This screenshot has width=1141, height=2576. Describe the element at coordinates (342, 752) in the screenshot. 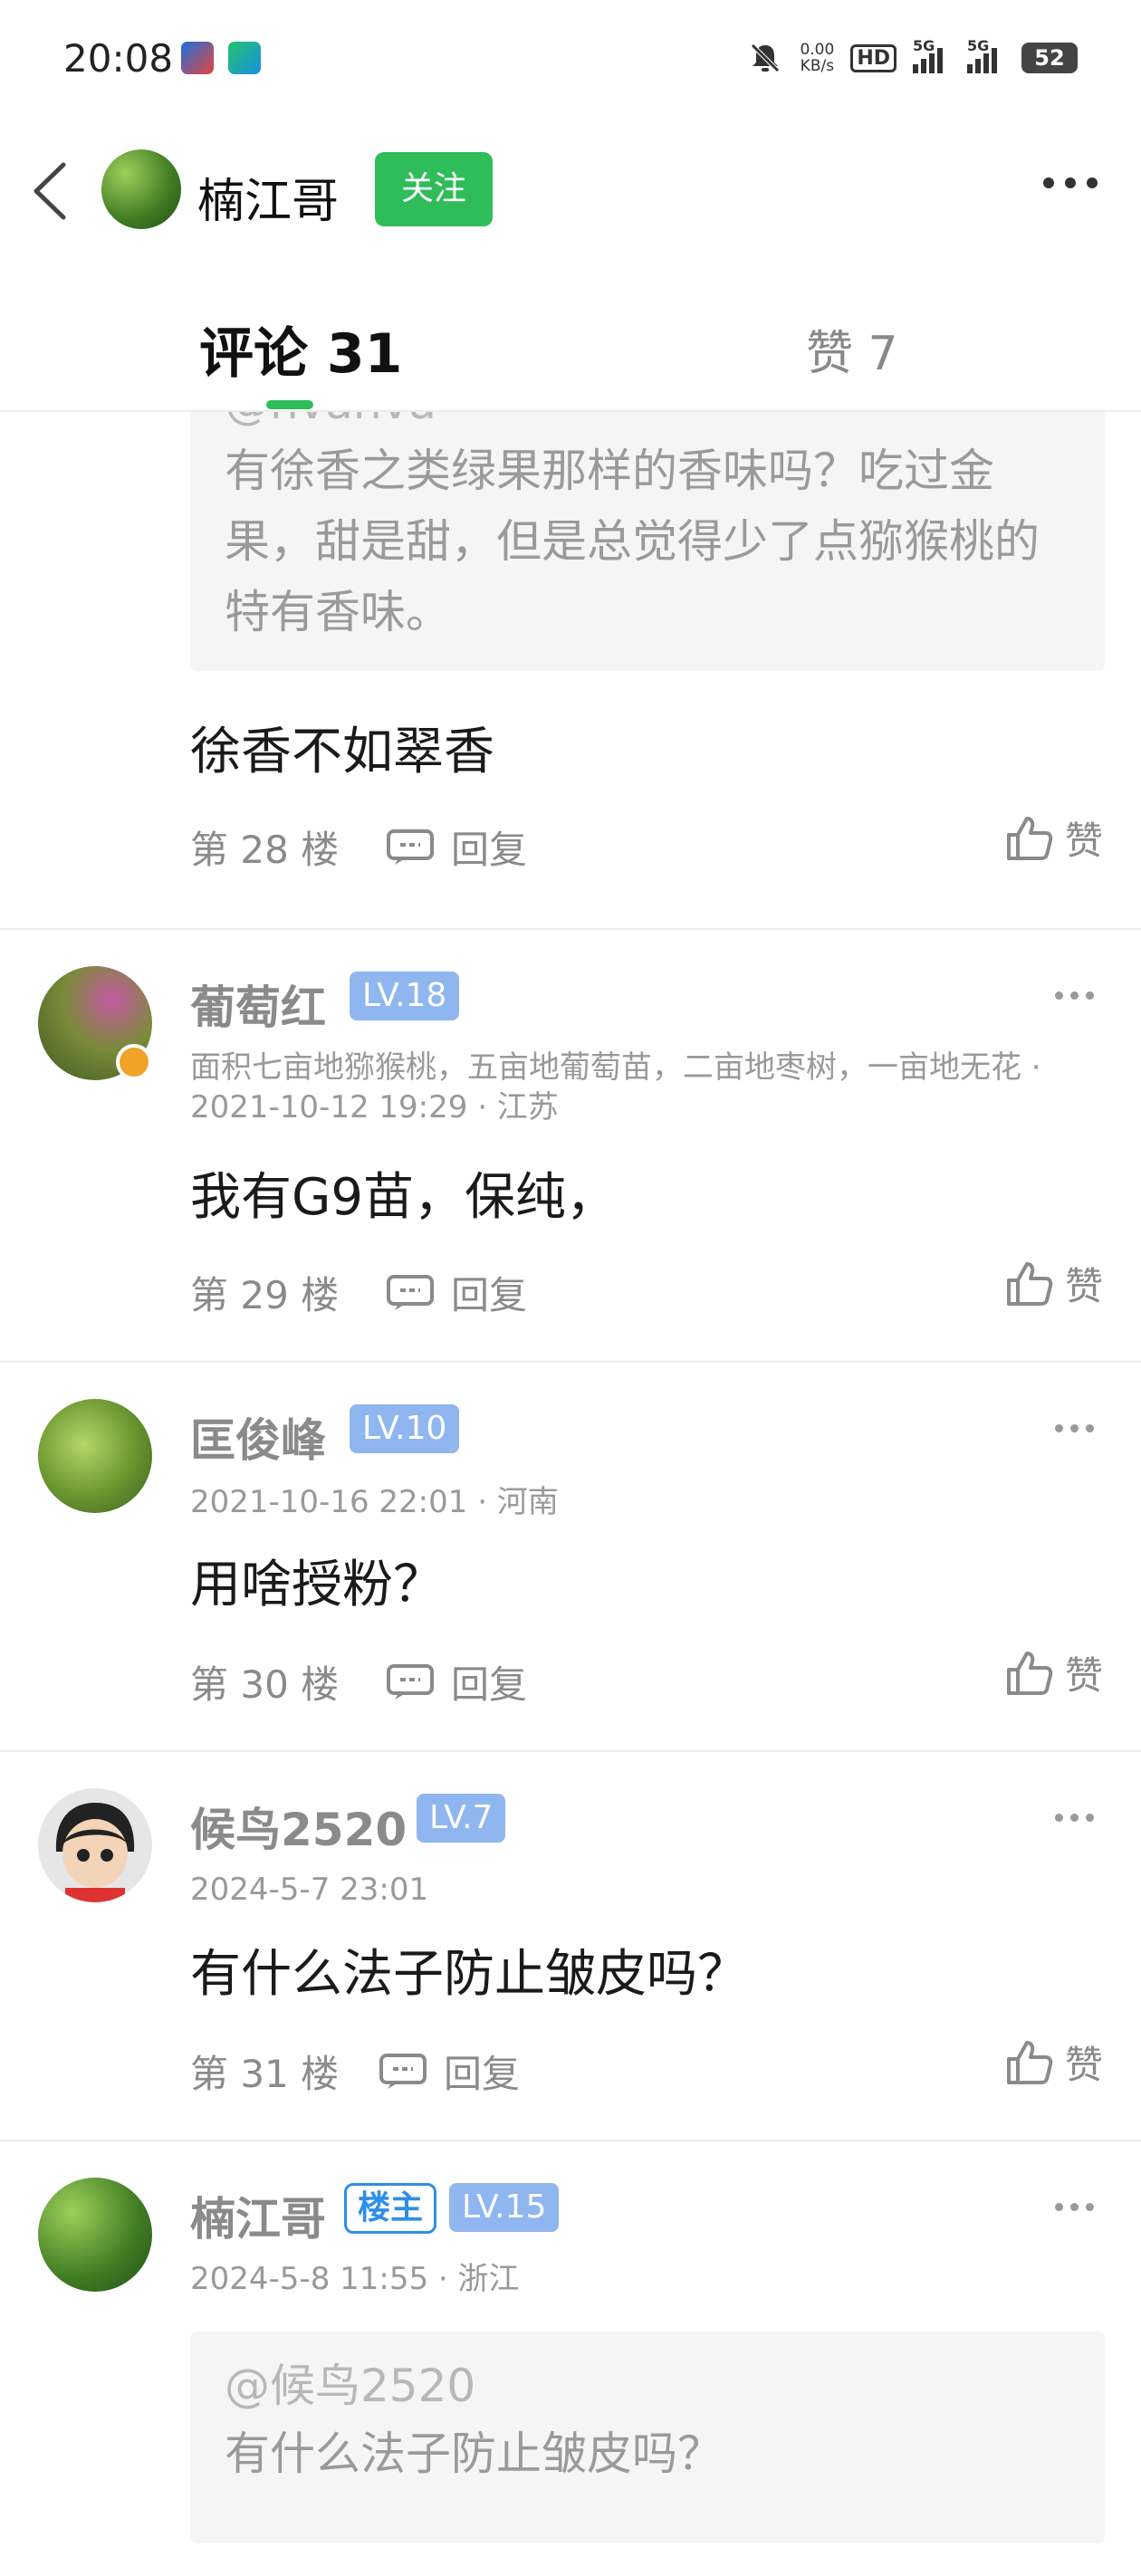

I see `comment-text: 徐香不如翠香` at that location.